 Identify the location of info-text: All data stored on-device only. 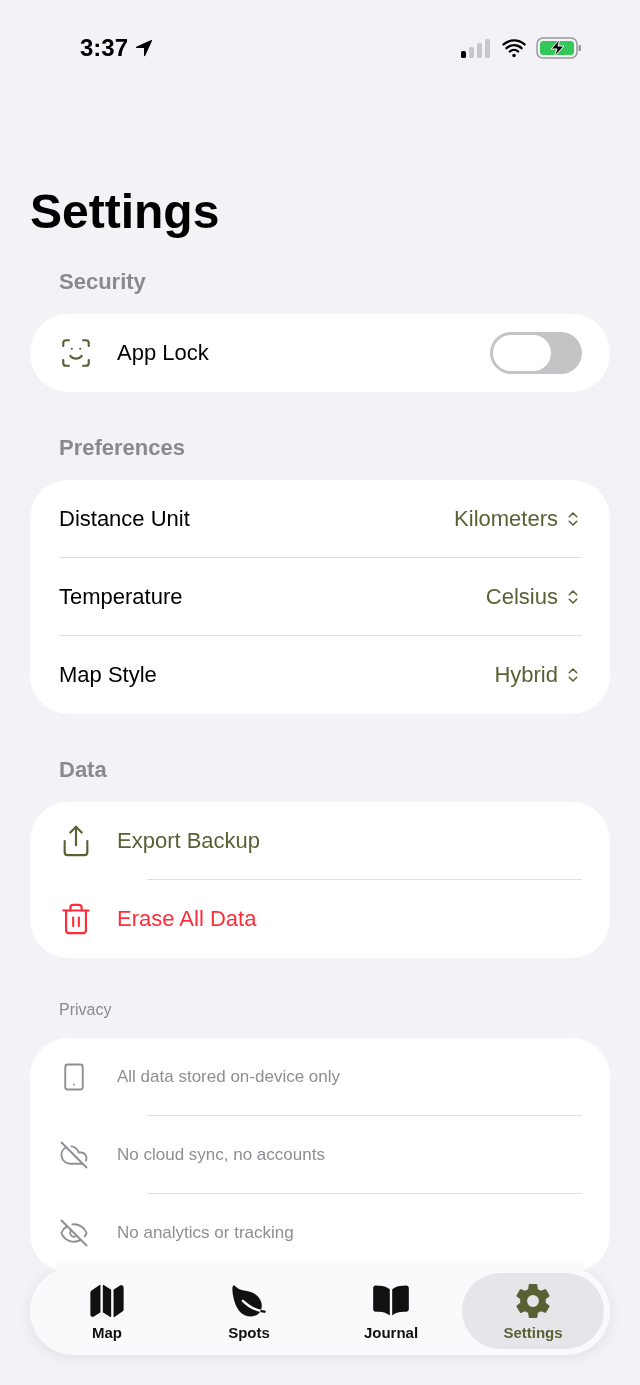
(229, 1077).